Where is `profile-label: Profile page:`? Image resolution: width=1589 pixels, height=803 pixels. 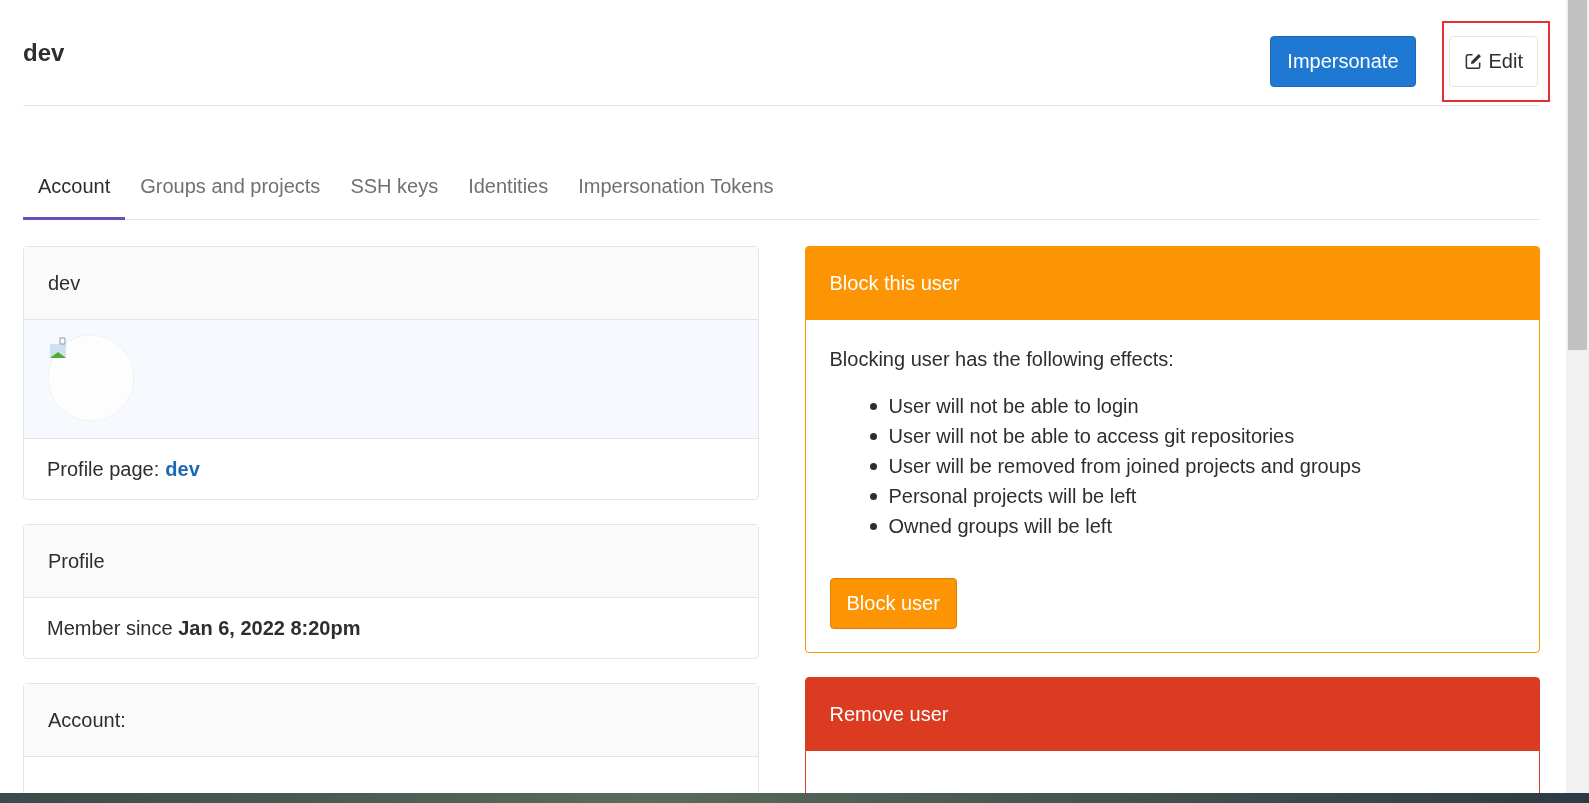
profile-label: Profile page: is located at coordinates (103, 469).